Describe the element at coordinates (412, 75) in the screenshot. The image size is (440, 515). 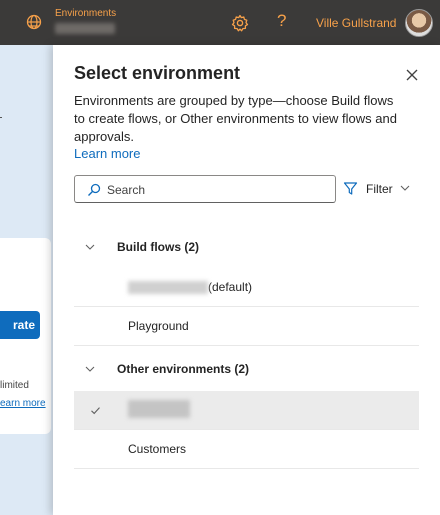
I see `close-icon` at that location.